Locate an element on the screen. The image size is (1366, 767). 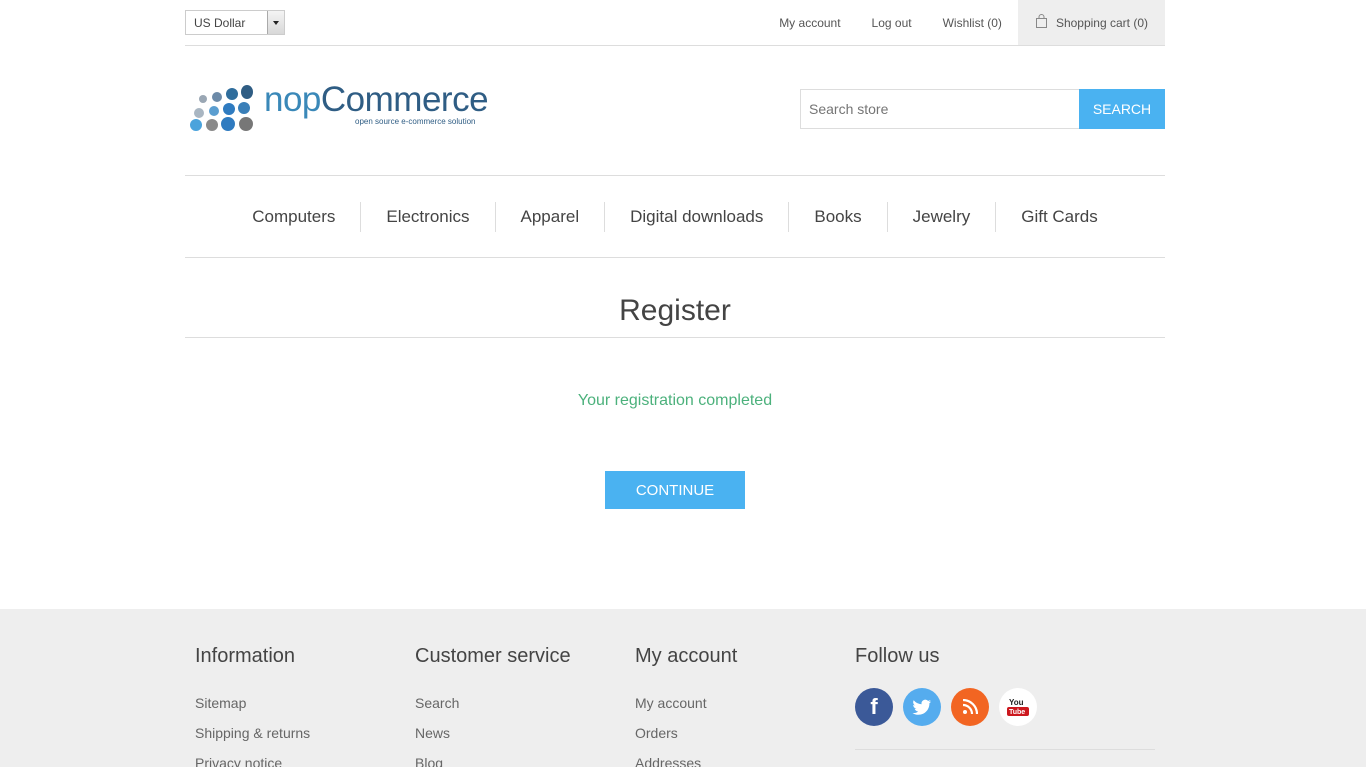
footer-link-shipping-returns: Shipping & returns is located at coordinates (300, 733).